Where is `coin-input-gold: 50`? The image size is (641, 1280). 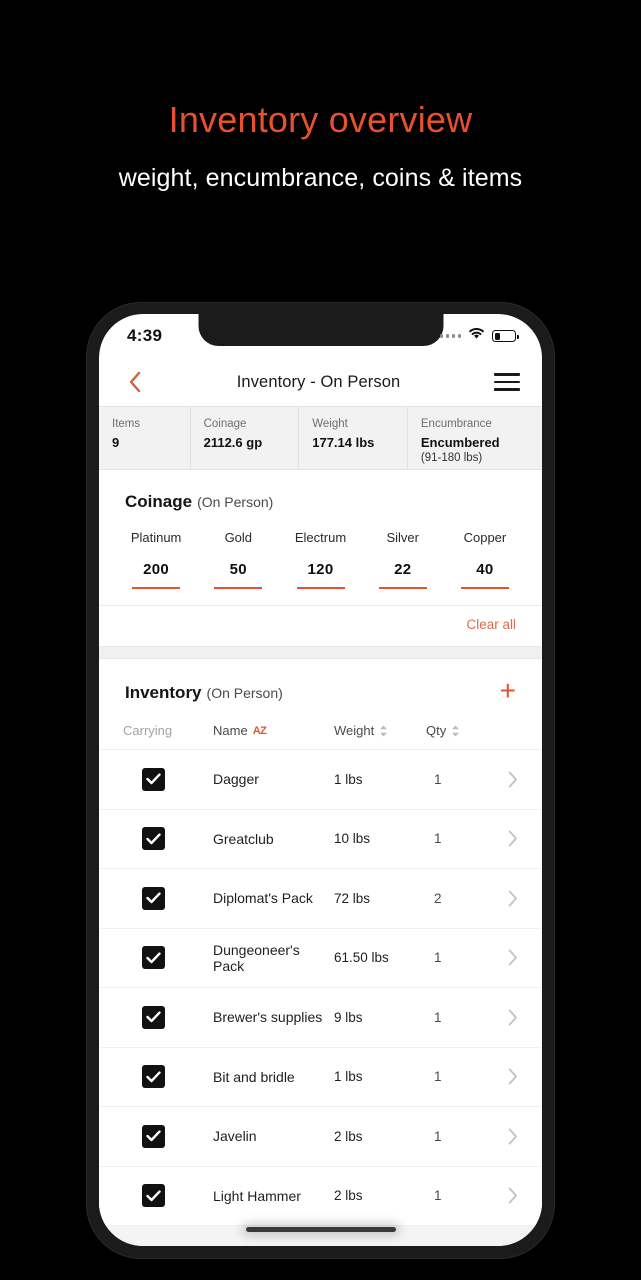
coin-input-gold: 50 is located at coordinates (238, 575).